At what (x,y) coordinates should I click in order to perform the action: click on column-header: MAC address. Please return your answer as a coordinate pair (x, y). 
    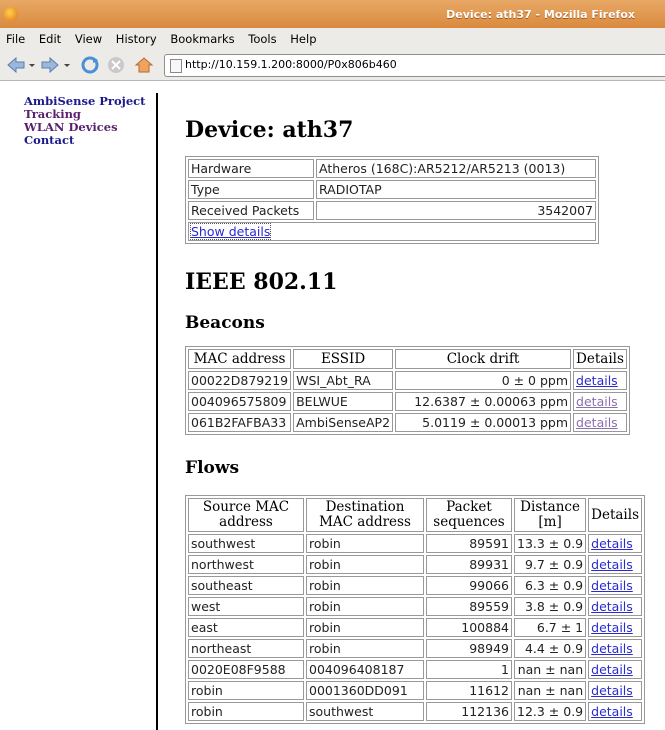
    Looking at the image, I should click on (240, 359).